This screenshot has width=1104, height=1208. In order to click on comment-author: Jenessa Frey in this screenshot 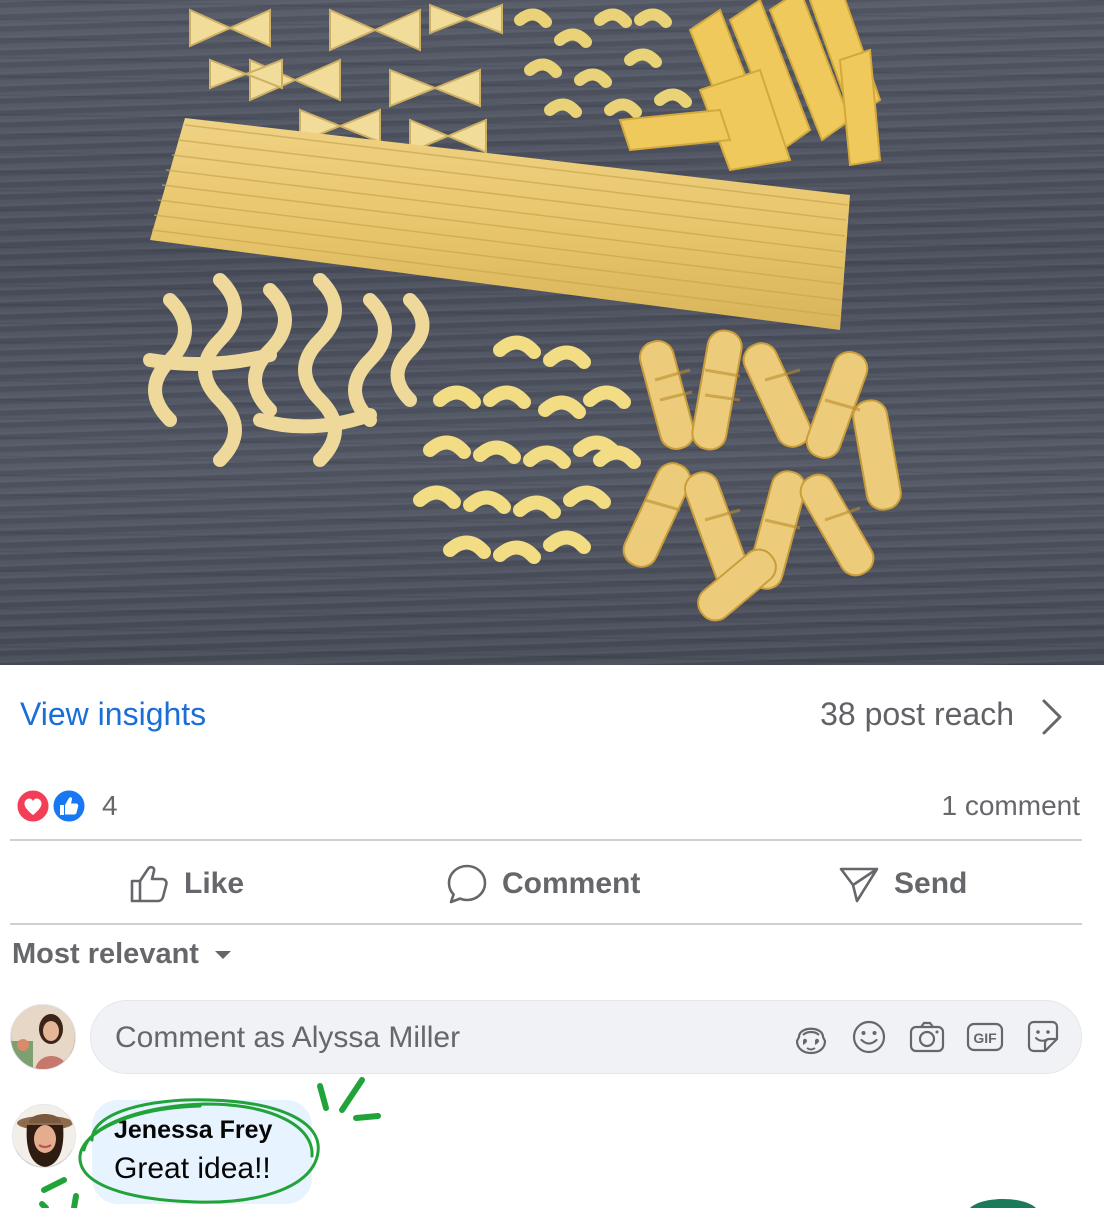, I will do `click(193, 1130)`.